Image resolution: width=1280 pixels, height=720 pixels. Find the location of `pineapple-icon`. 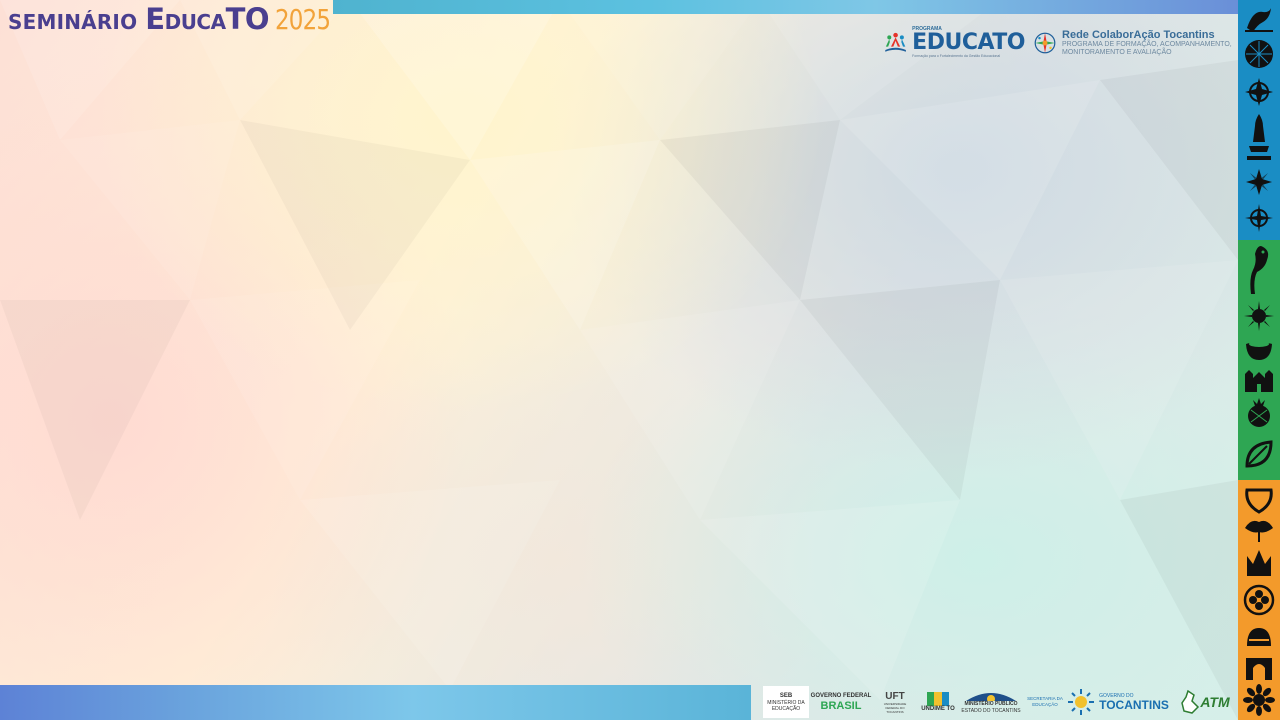

pineapple-icon is located at coordinates (1259, 412).